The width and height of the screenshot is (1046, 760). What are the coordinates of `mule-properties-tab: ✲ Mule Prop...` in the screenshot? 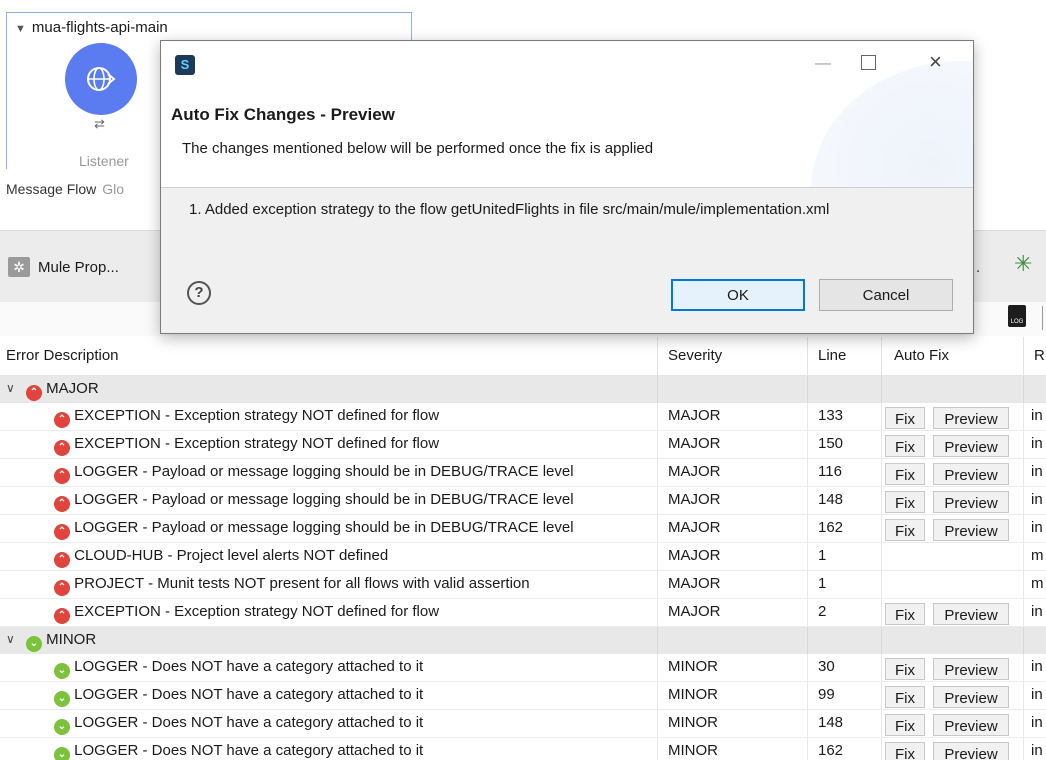 It's located at (63, 267).